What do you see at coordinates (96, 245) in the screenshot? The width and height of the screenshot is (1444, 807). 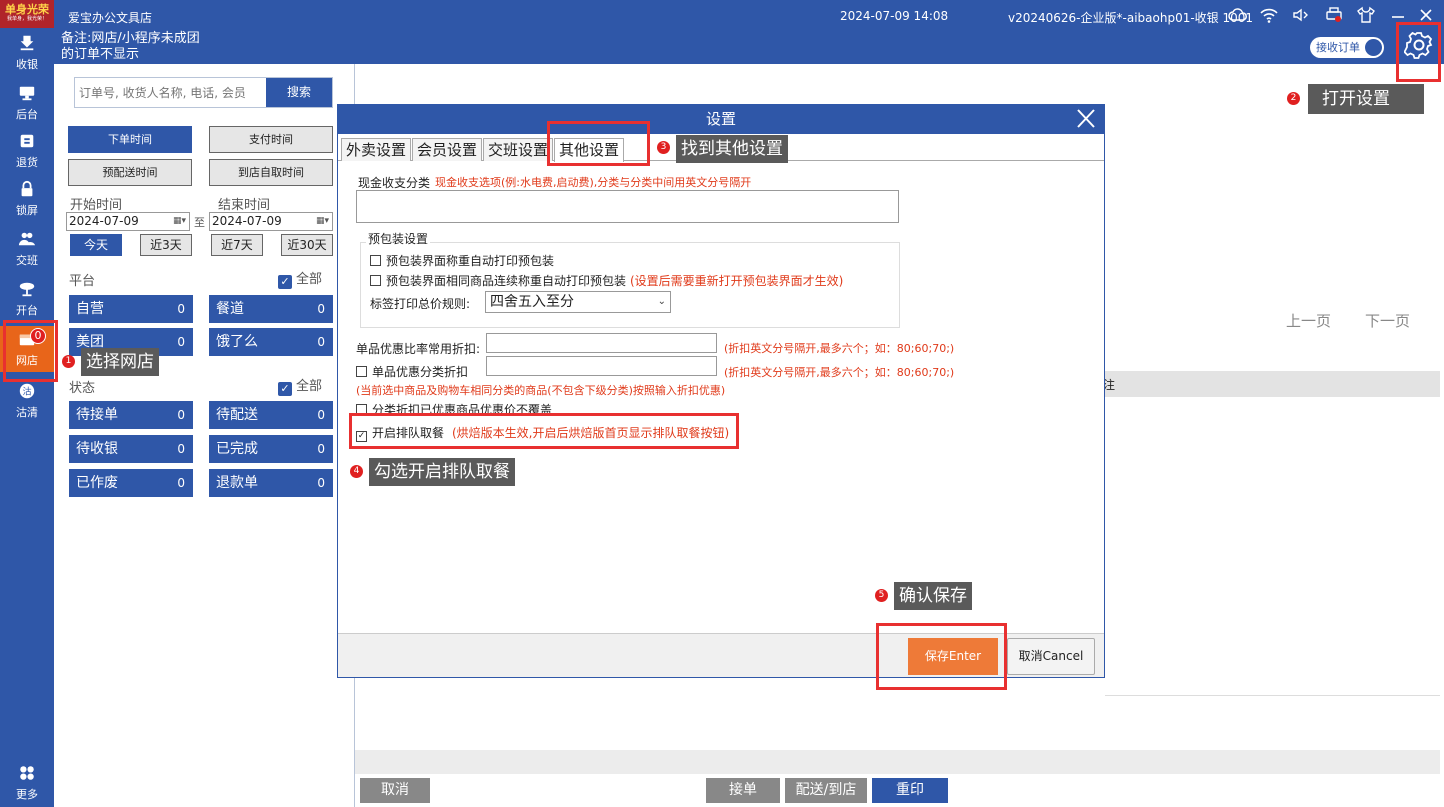 I see `today-button: 今天` at bounding box center [96, 245].